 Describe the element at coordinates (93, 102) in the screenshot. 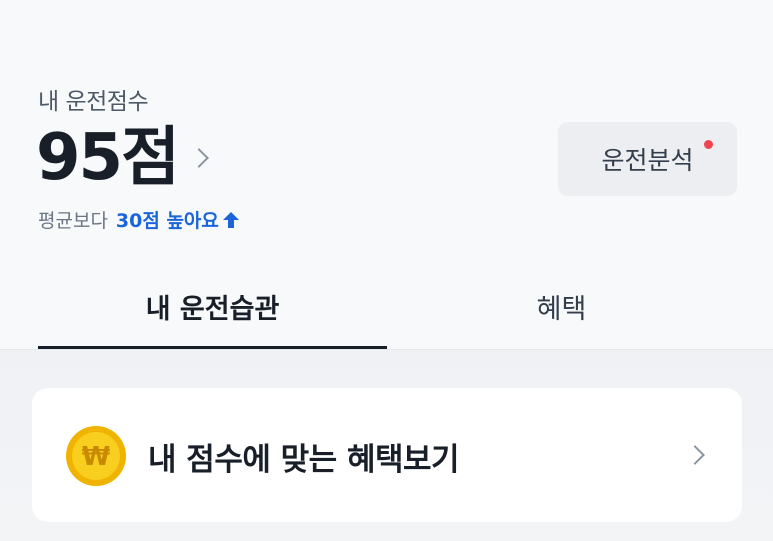

I see `score-label: 내 운전점수` at that location.